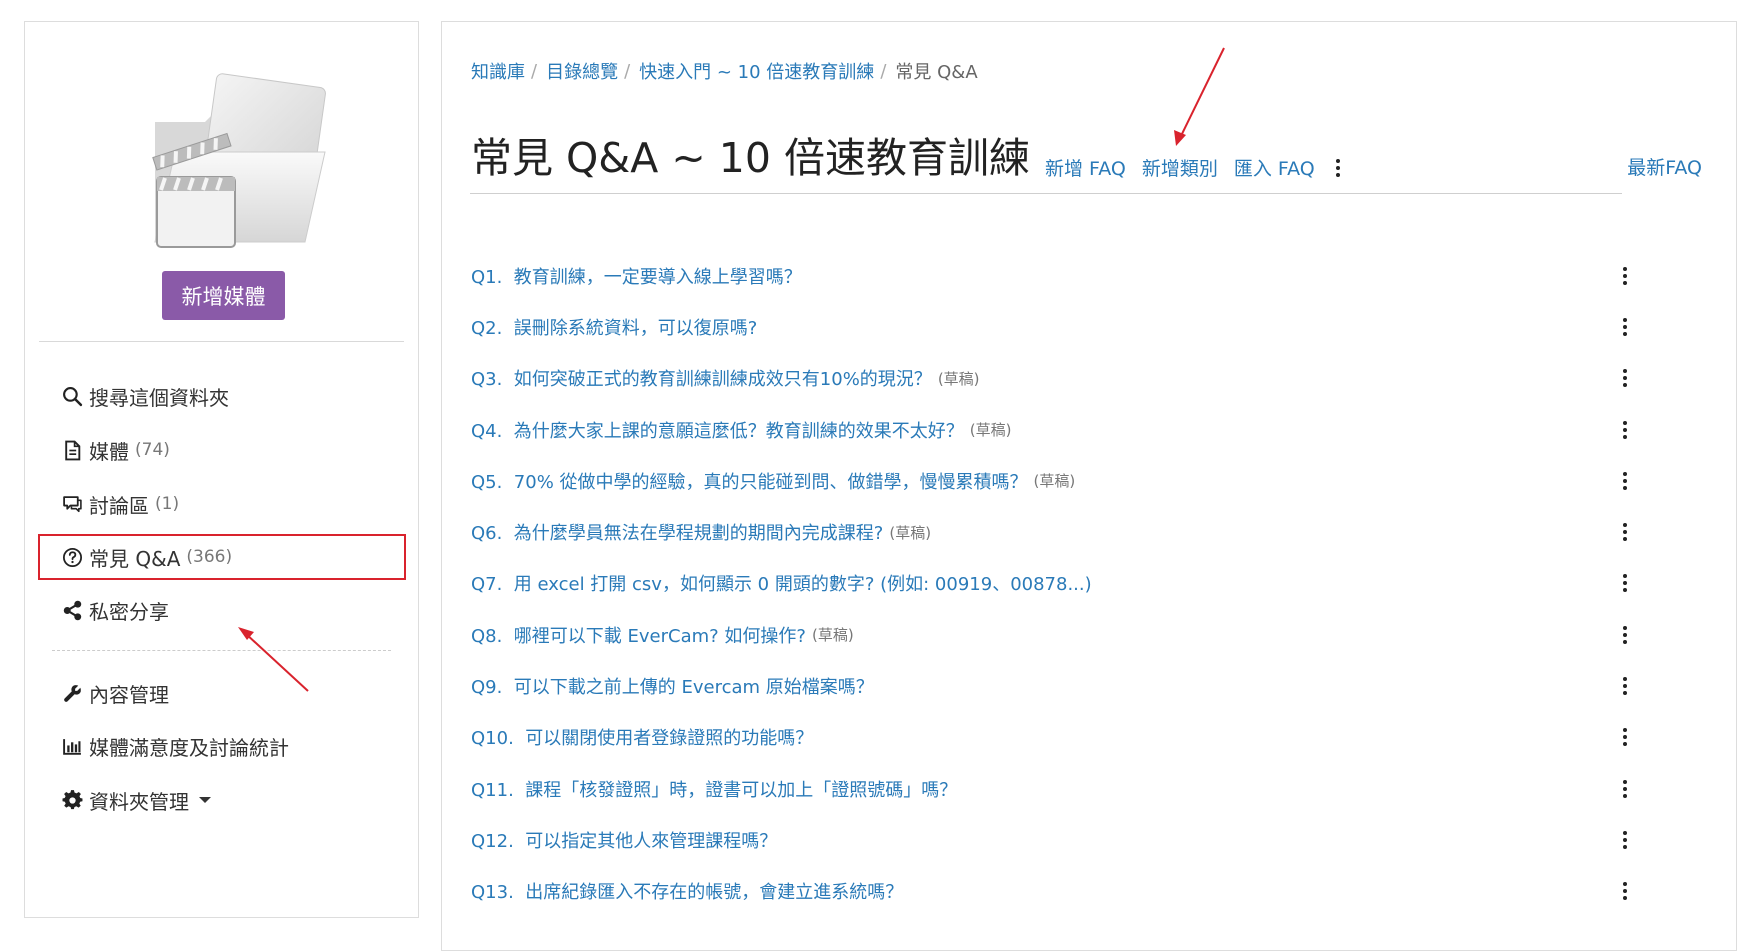 This screenshot has height=951, width=1757. What do you see at coordinates (135, 558) in the screenshot?
I see `sidebar-item-label: 常見 Q&A` at bounding box center [135, 558].